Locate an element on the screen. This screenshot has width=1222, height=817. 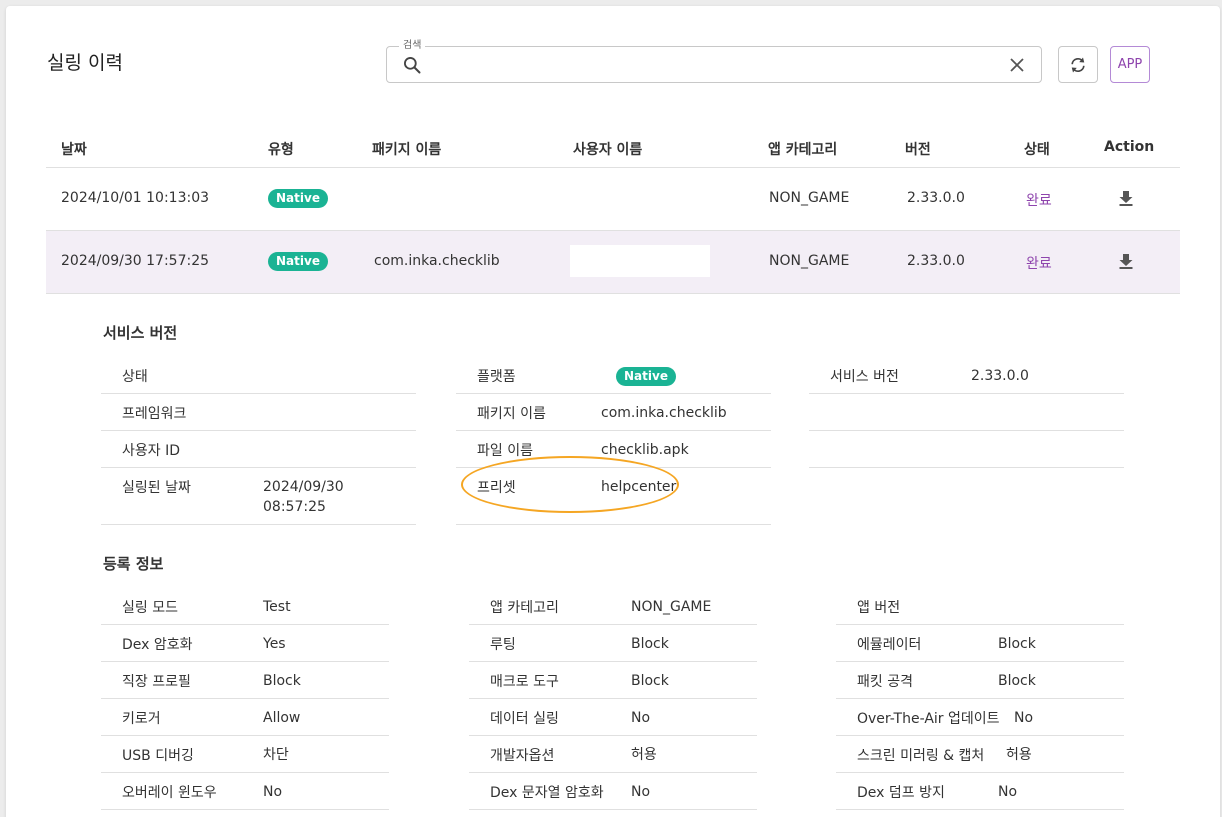
header-version: 버전 is located at coordinates (918, 149).